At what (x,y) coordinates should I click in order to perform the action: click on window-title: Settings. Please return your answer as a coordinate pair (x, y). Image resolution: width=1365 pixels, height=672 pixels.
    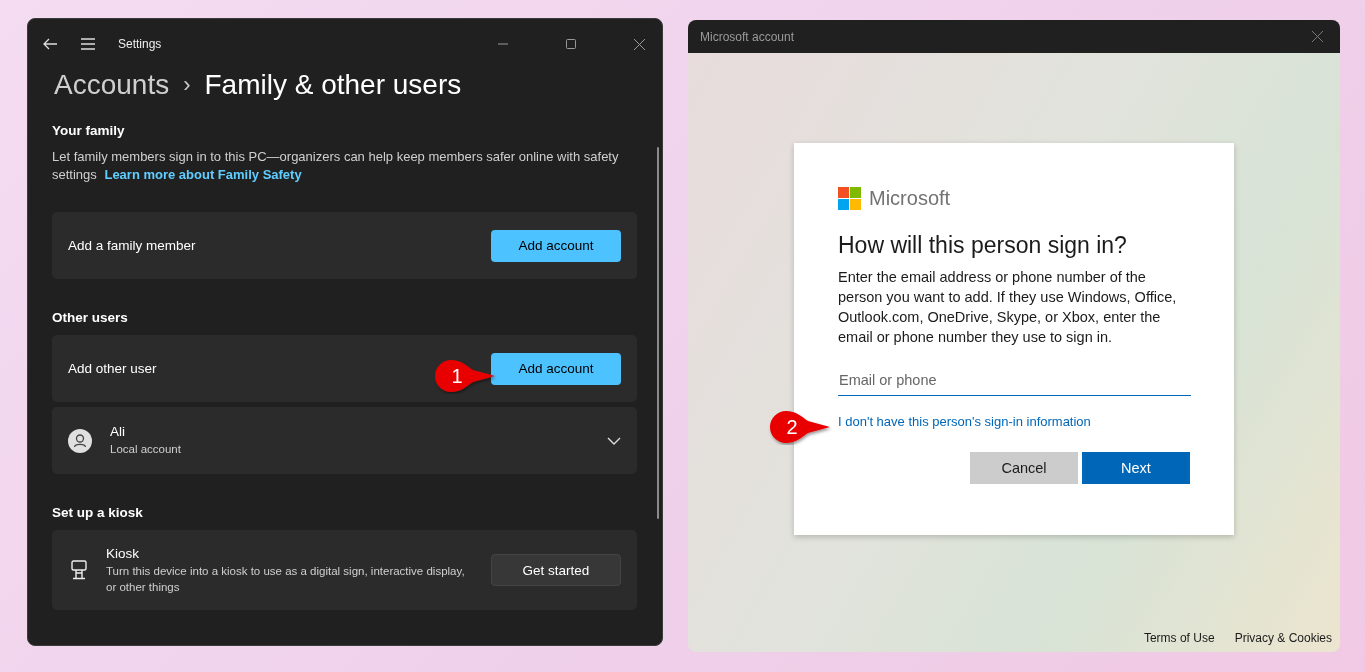
    Looking at the image, I should click on (140, 44).